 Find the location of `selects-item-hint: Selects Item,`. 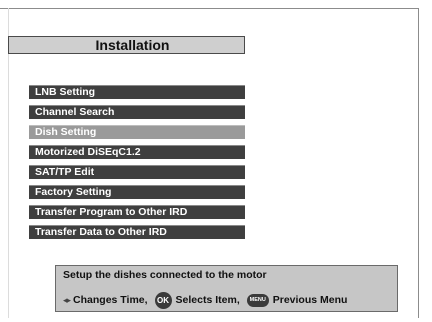

selects-item-hint: Selects Item, is located at coordinates (207, 300).